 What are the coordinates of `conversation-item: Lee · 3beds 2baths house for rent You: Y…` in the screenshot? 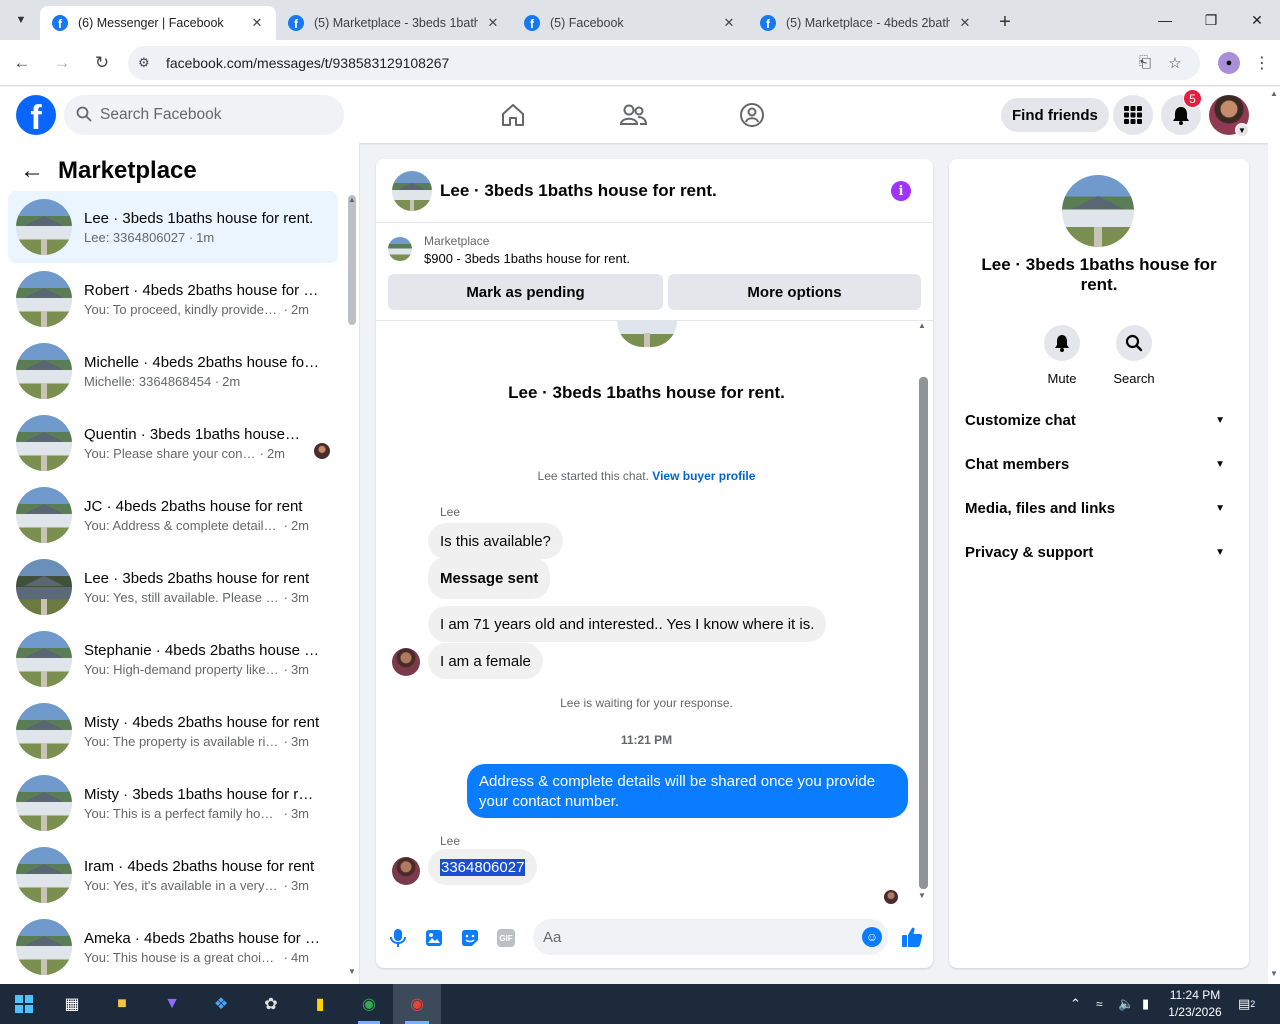 It's located at (173, 587).